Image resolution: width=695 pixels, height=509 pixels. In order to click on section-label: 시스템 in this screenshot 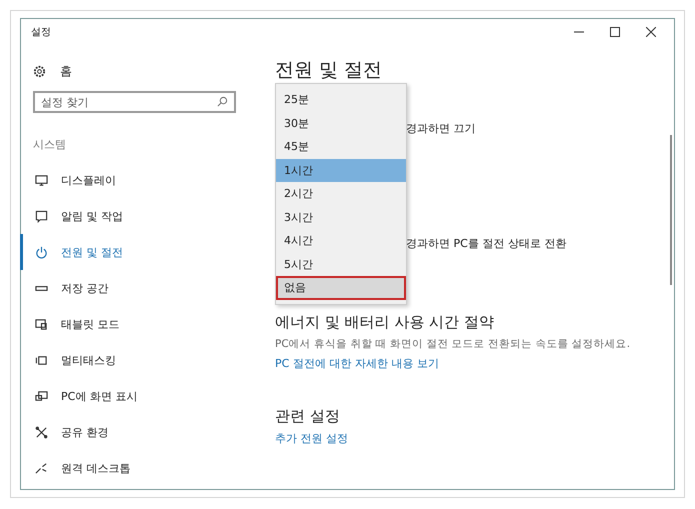, I will do `click(50, 144)`.